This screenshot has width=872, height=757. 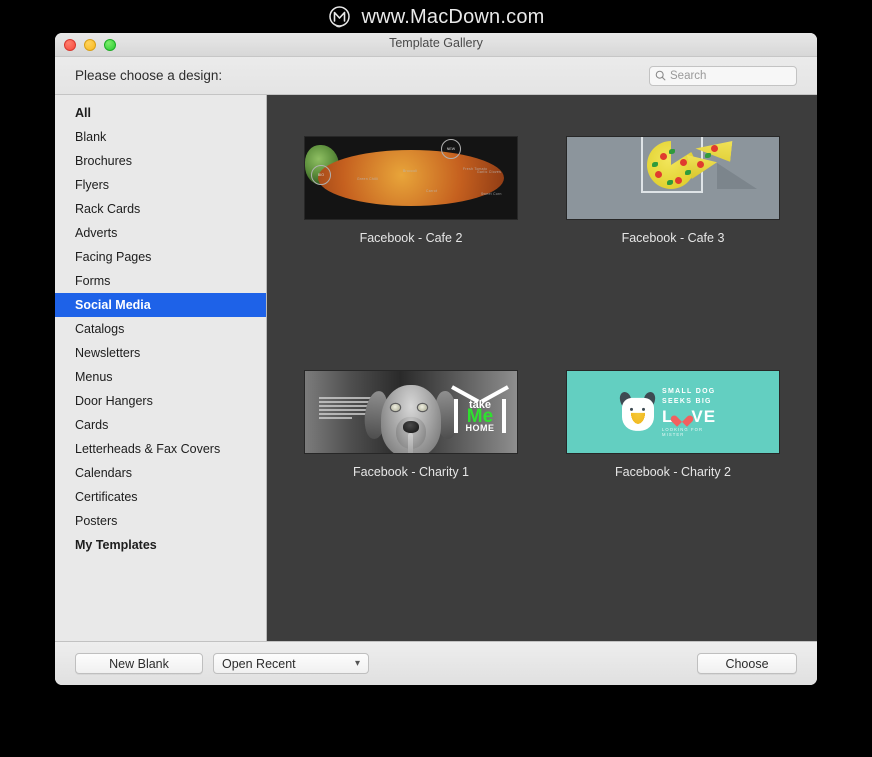 I want to click on headline-line-1: SMALL DOG, so click(x=688, y=391).